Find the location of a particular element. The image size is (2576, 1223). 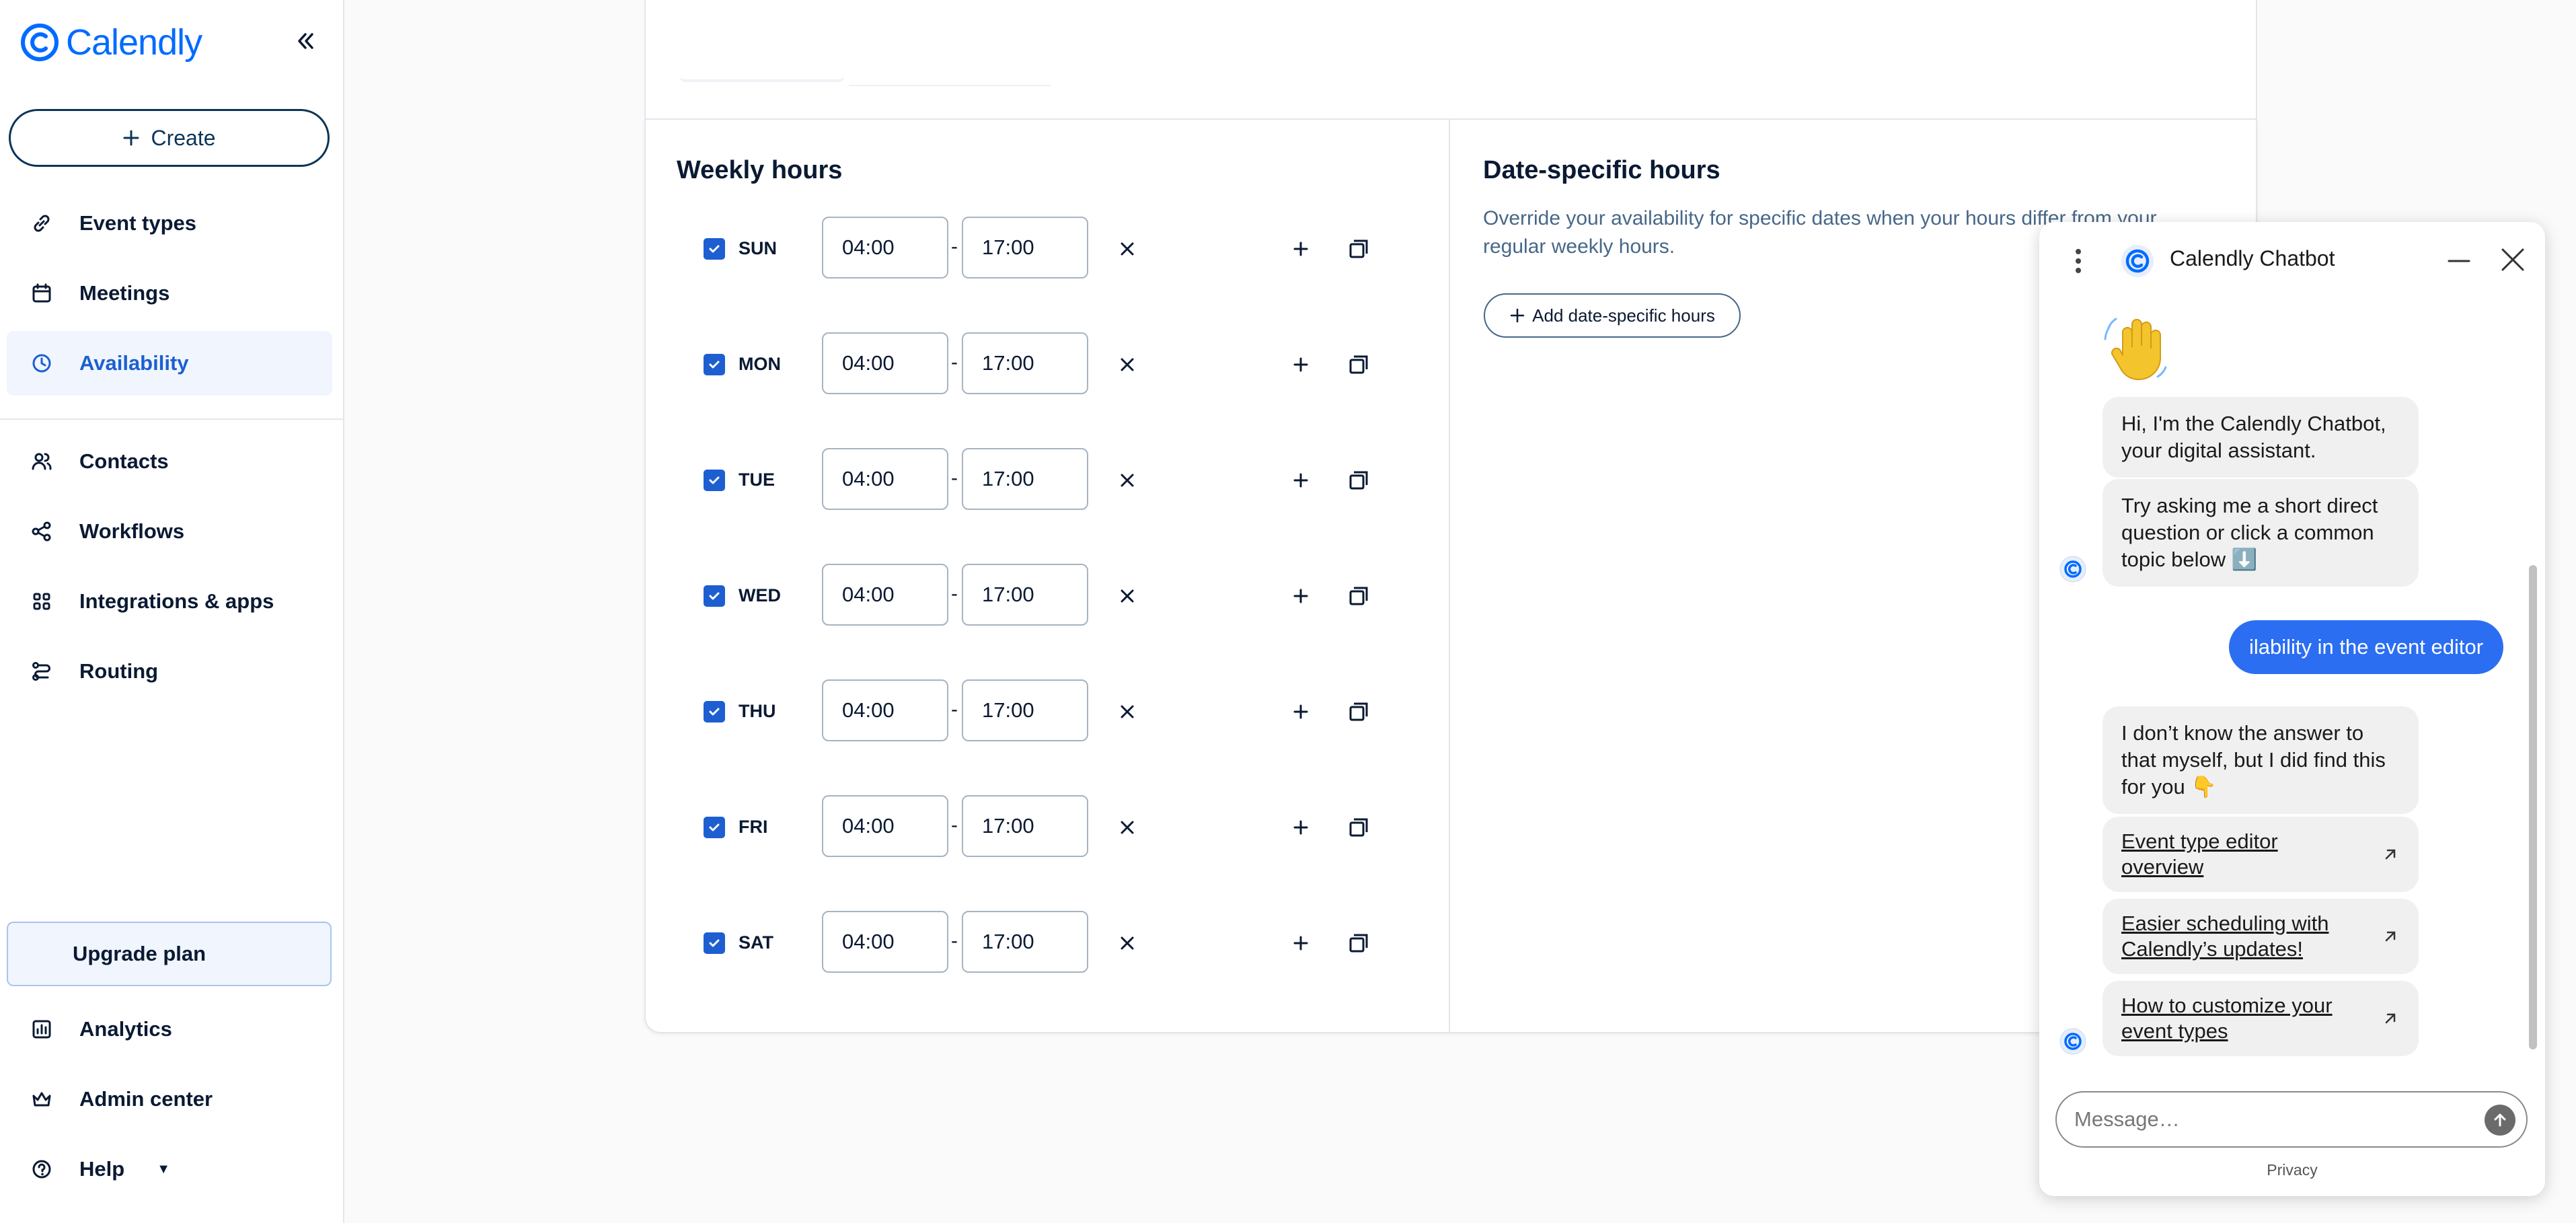

chat-options-button is located at coordinates (2078, 262).